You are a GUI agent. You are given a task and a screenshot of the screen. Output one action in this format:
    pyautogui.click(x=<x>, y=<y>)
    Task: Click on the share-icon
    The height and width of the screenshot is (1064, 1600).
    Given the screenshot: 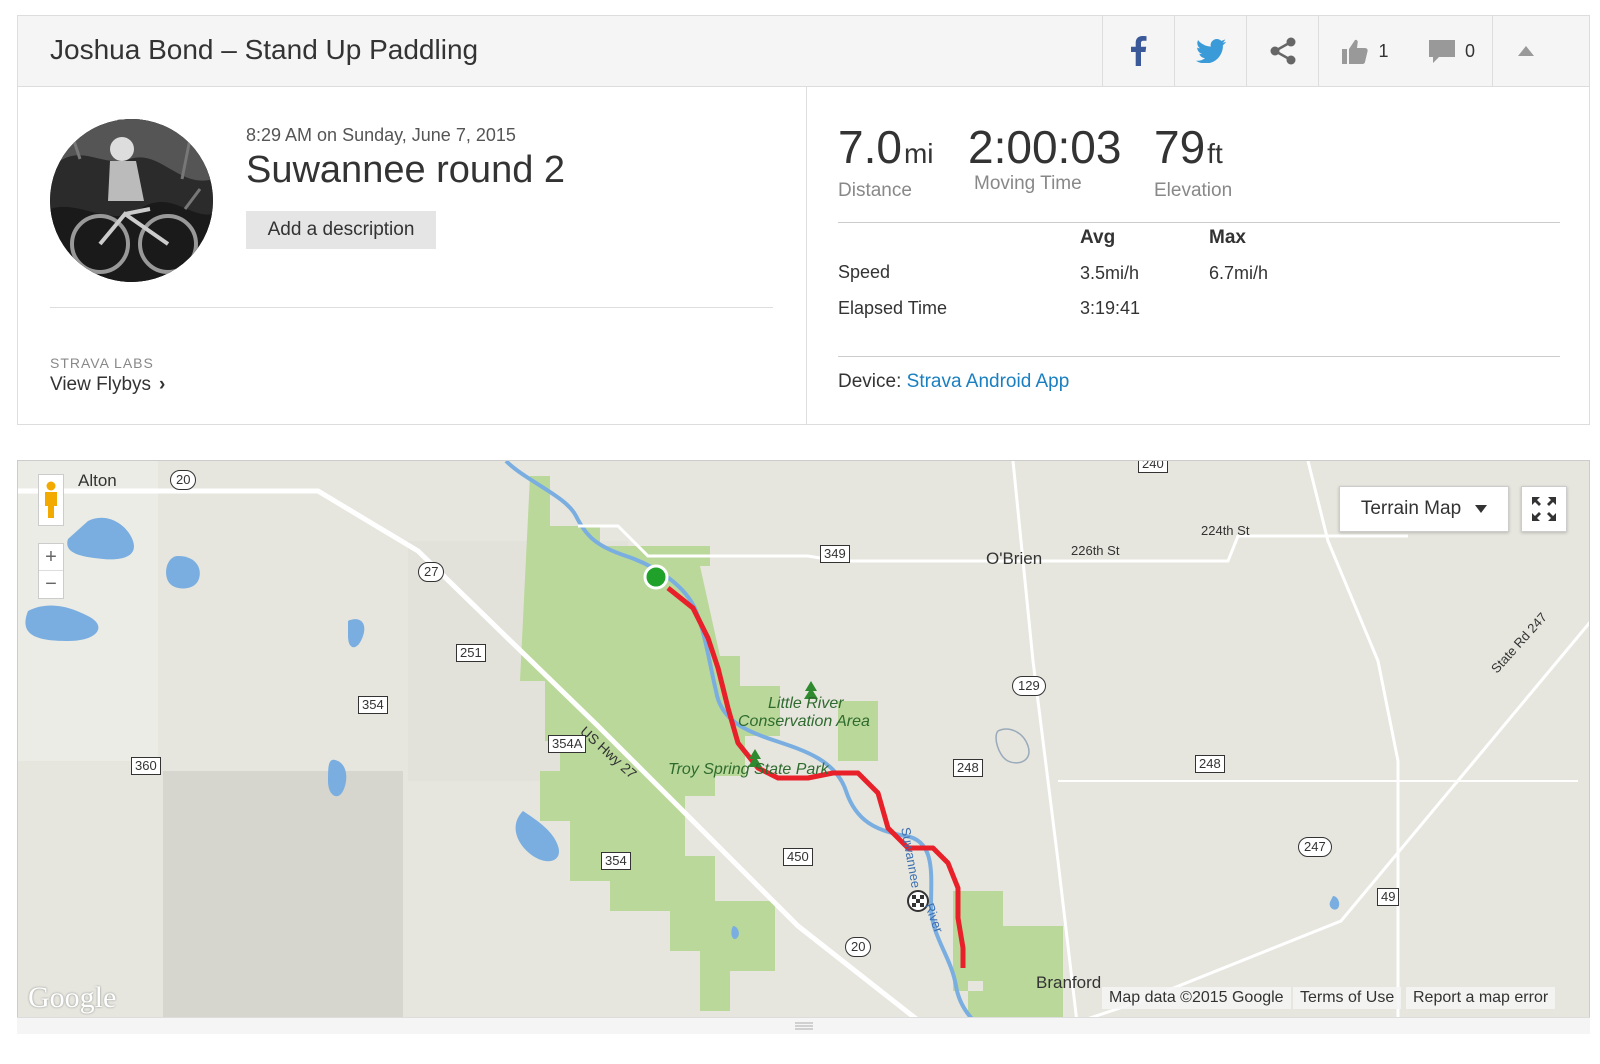 What is the action you would take?
    pyautogui.click(x=1282, y=51)
    